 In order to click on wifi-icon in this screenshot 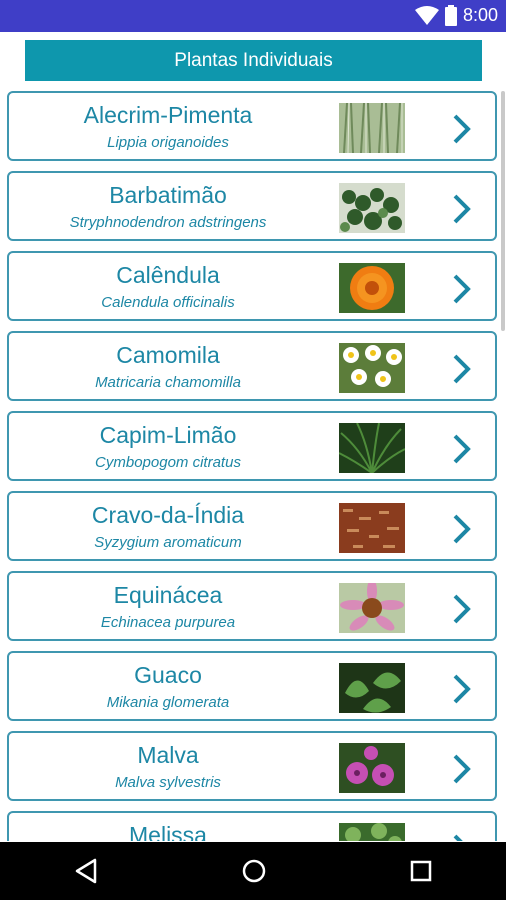, I will do `click(426, 15)`.